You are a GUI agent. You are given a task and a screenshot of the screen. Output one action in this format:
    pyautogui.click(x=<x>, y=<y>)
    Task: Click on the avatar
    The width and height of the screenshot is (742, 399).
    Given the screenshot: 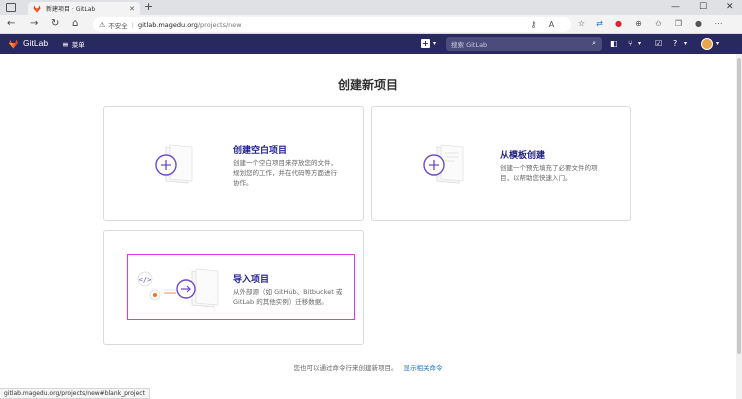 What is the action you would take?
    pyautogui.click(x=707, y=44)
    